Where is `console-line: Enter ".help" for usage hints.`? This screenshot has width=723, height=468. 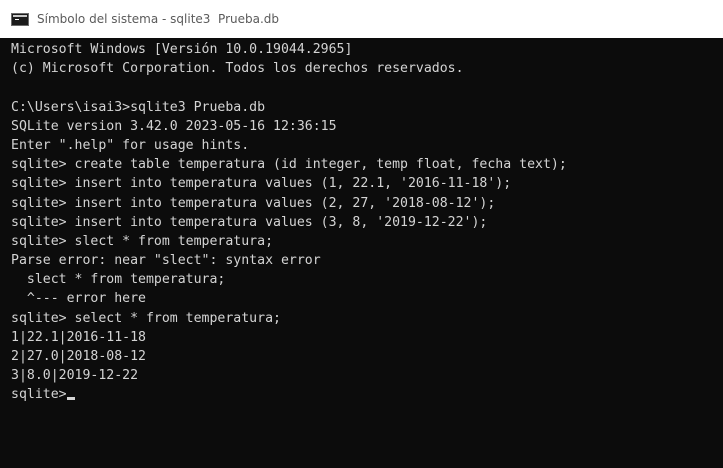
console-line: Enter ".help" for usage hints. is located at coordinates (130, 145).